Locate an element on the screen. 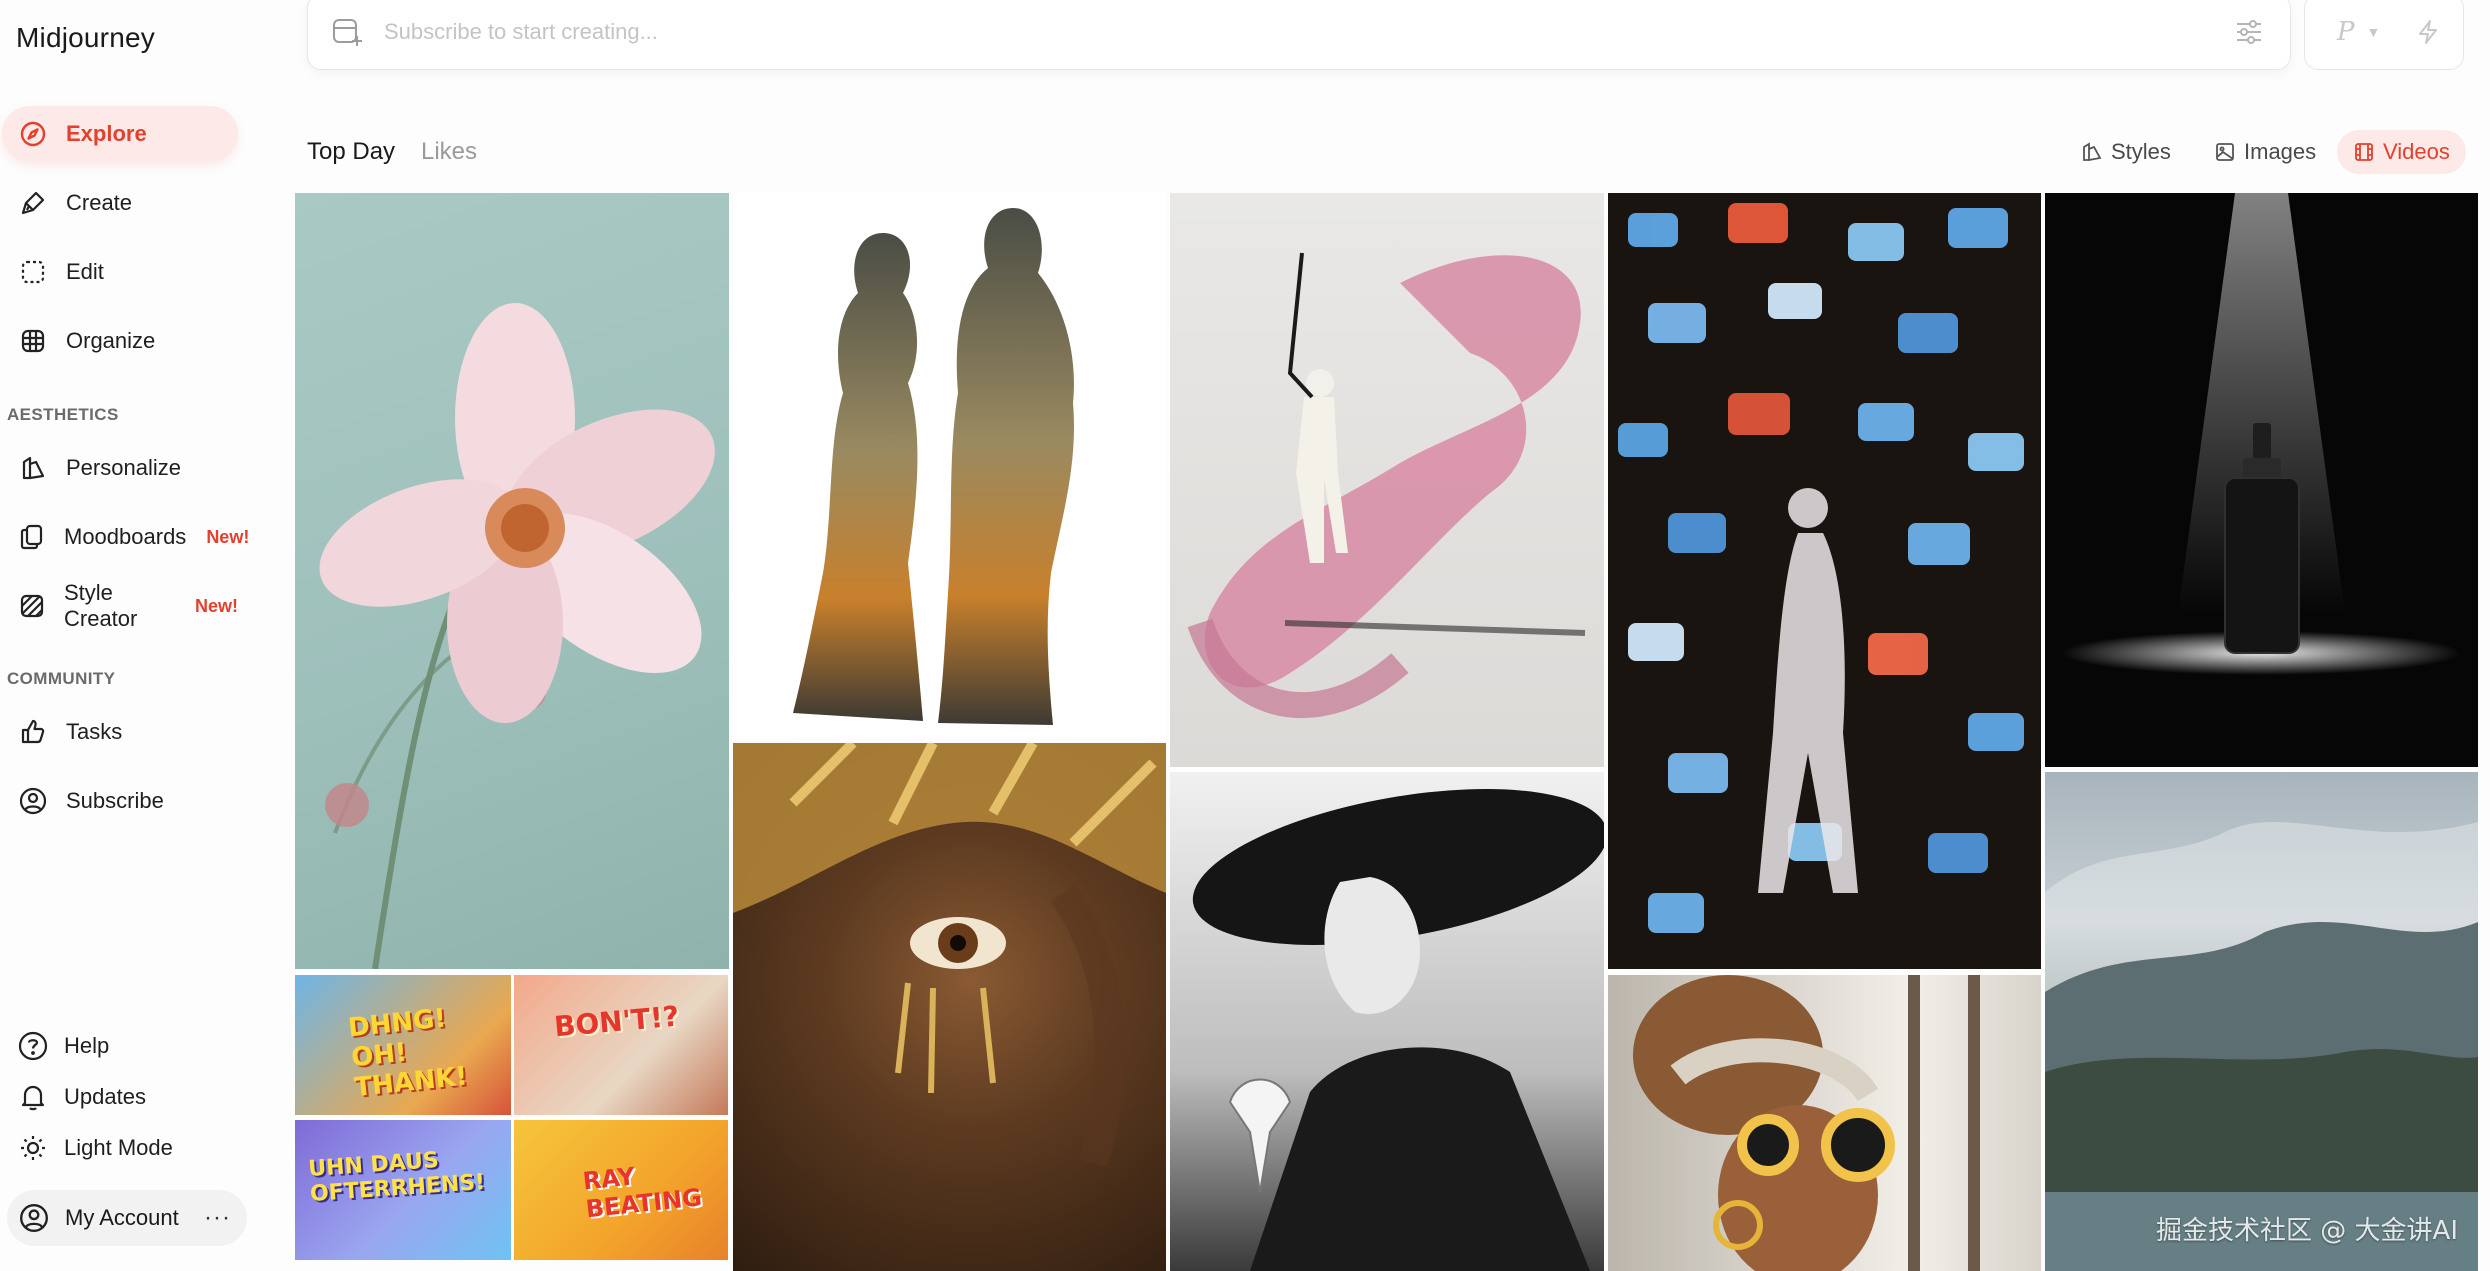  tab-top-day: Top Day is located at coordinates (351, 152).